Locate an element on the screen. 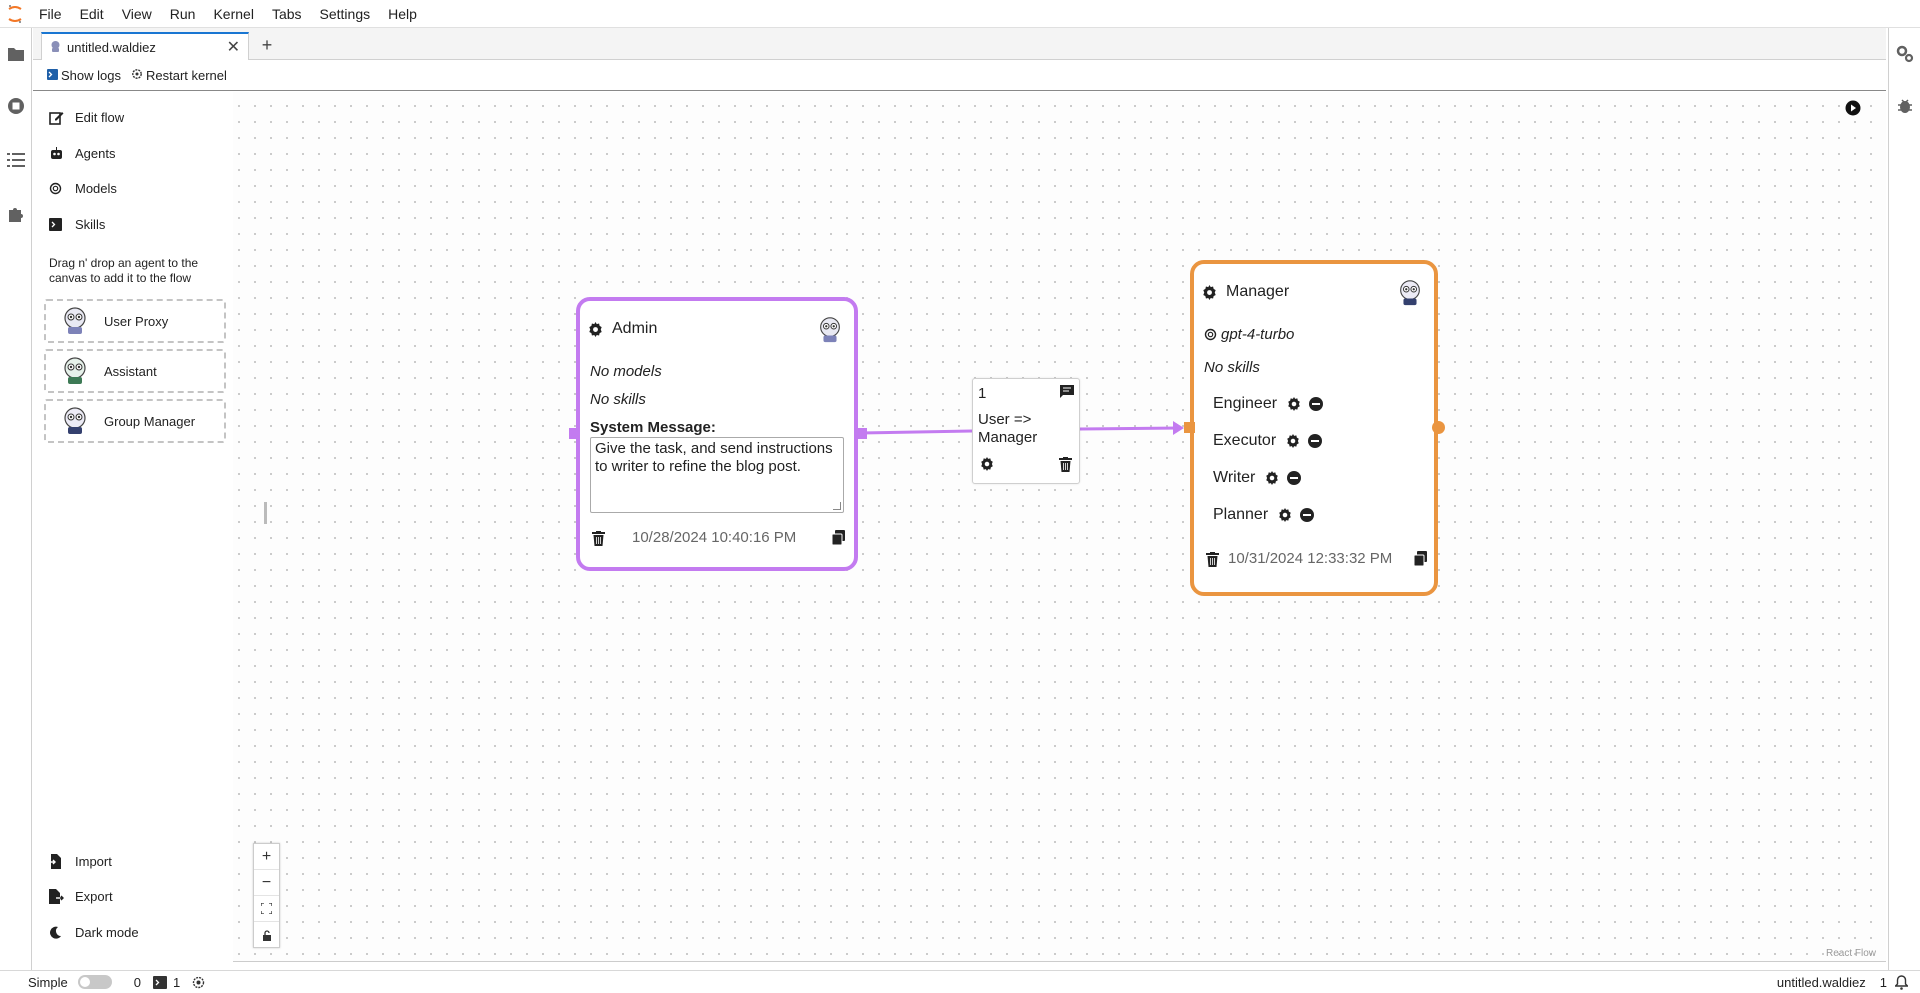 This screenshot has height=993, width=1920. member-name: Engineer is located at coordinates (1245, 403).